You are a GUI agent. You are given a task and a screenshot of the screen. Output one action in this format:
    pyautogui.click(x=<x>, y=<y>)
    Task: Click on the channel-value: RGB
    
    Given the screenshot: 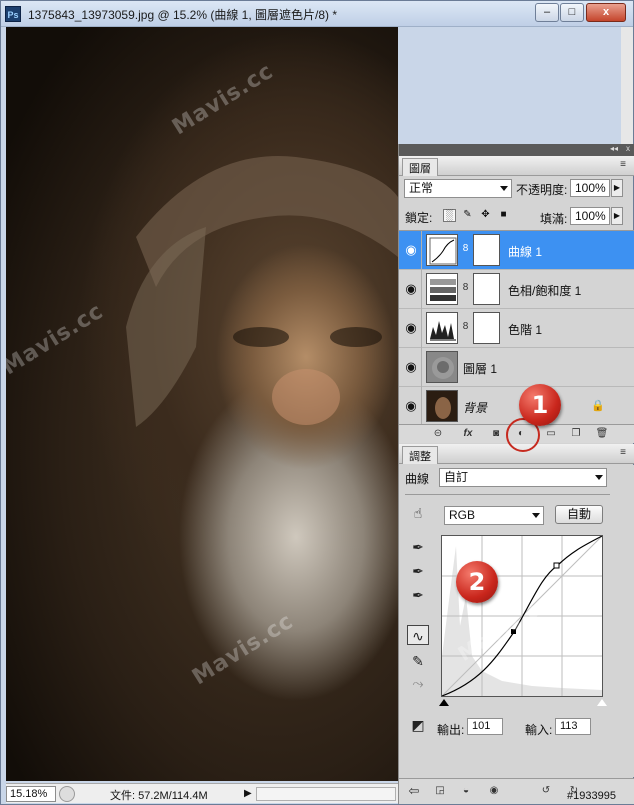 What is the action you would take?
    pyautogui.click(x=462, y=515)
    